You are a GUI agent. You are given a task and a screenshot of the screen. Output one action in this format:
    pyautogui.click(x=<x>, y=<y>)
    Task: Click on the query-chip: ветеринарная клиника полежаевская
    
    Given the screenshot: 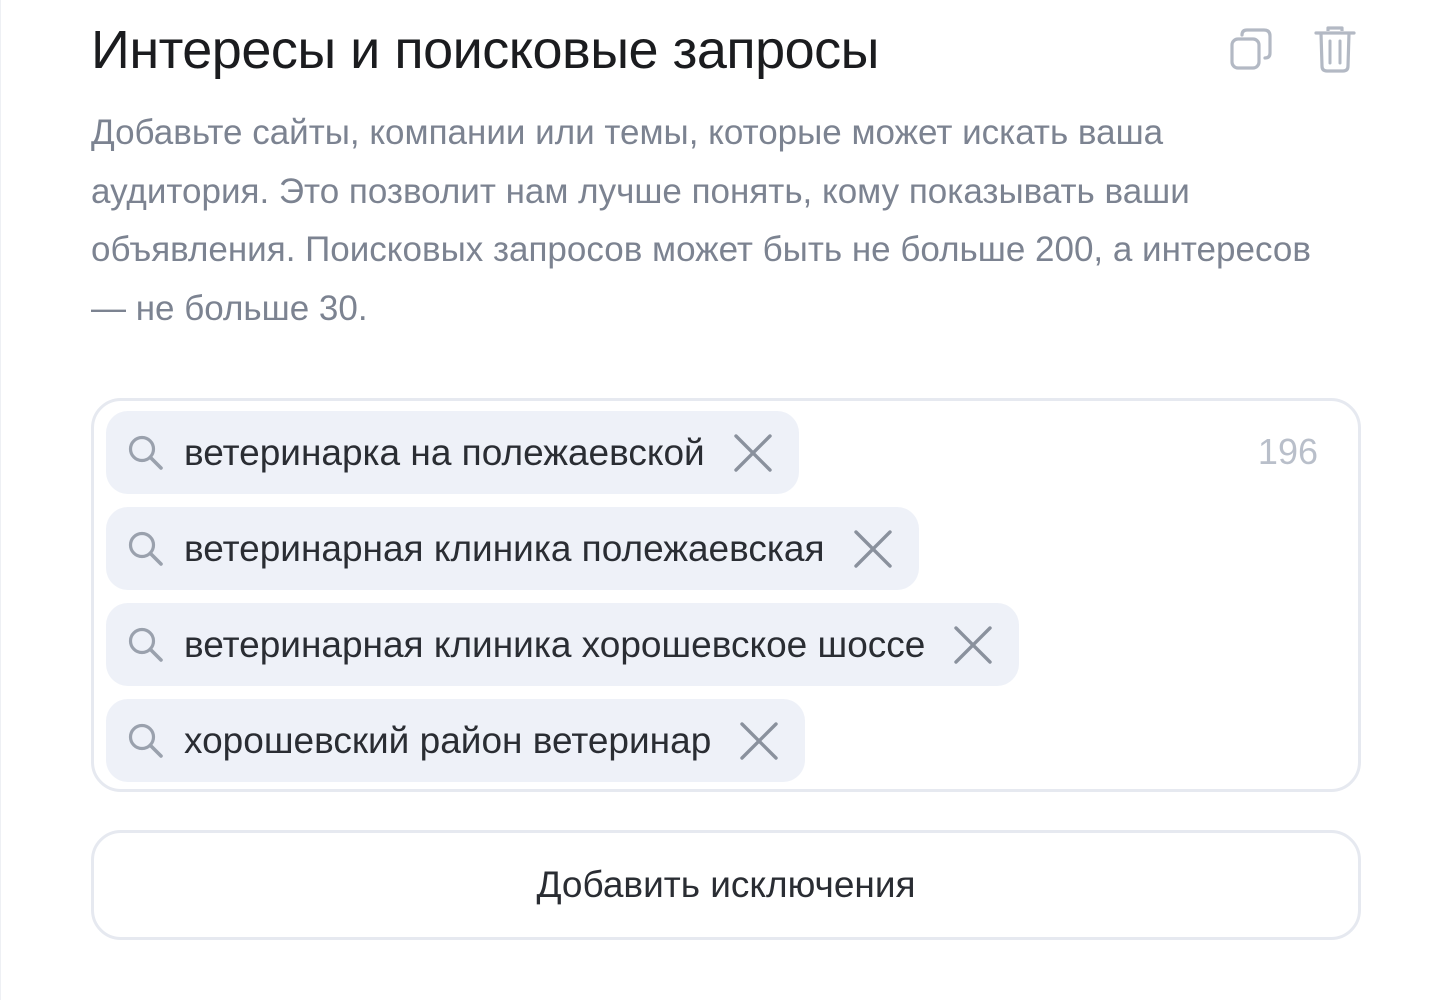 What is the action you would take?
    pyautogui.click(x=512, y=548)
    